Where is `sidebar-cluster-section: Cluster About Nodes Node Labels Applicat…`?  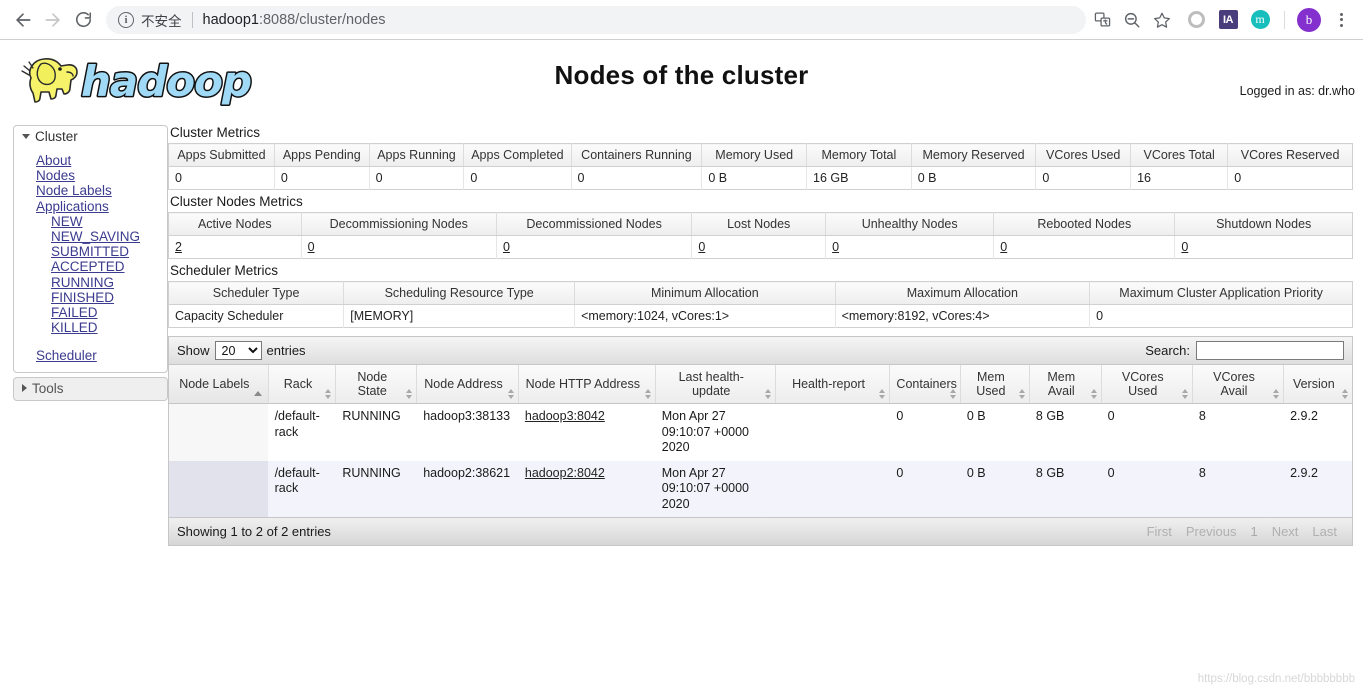 sidebar-cluster-section: Cluster About Nodes Node Labels Applicat… is located at coordinates (90, 249).